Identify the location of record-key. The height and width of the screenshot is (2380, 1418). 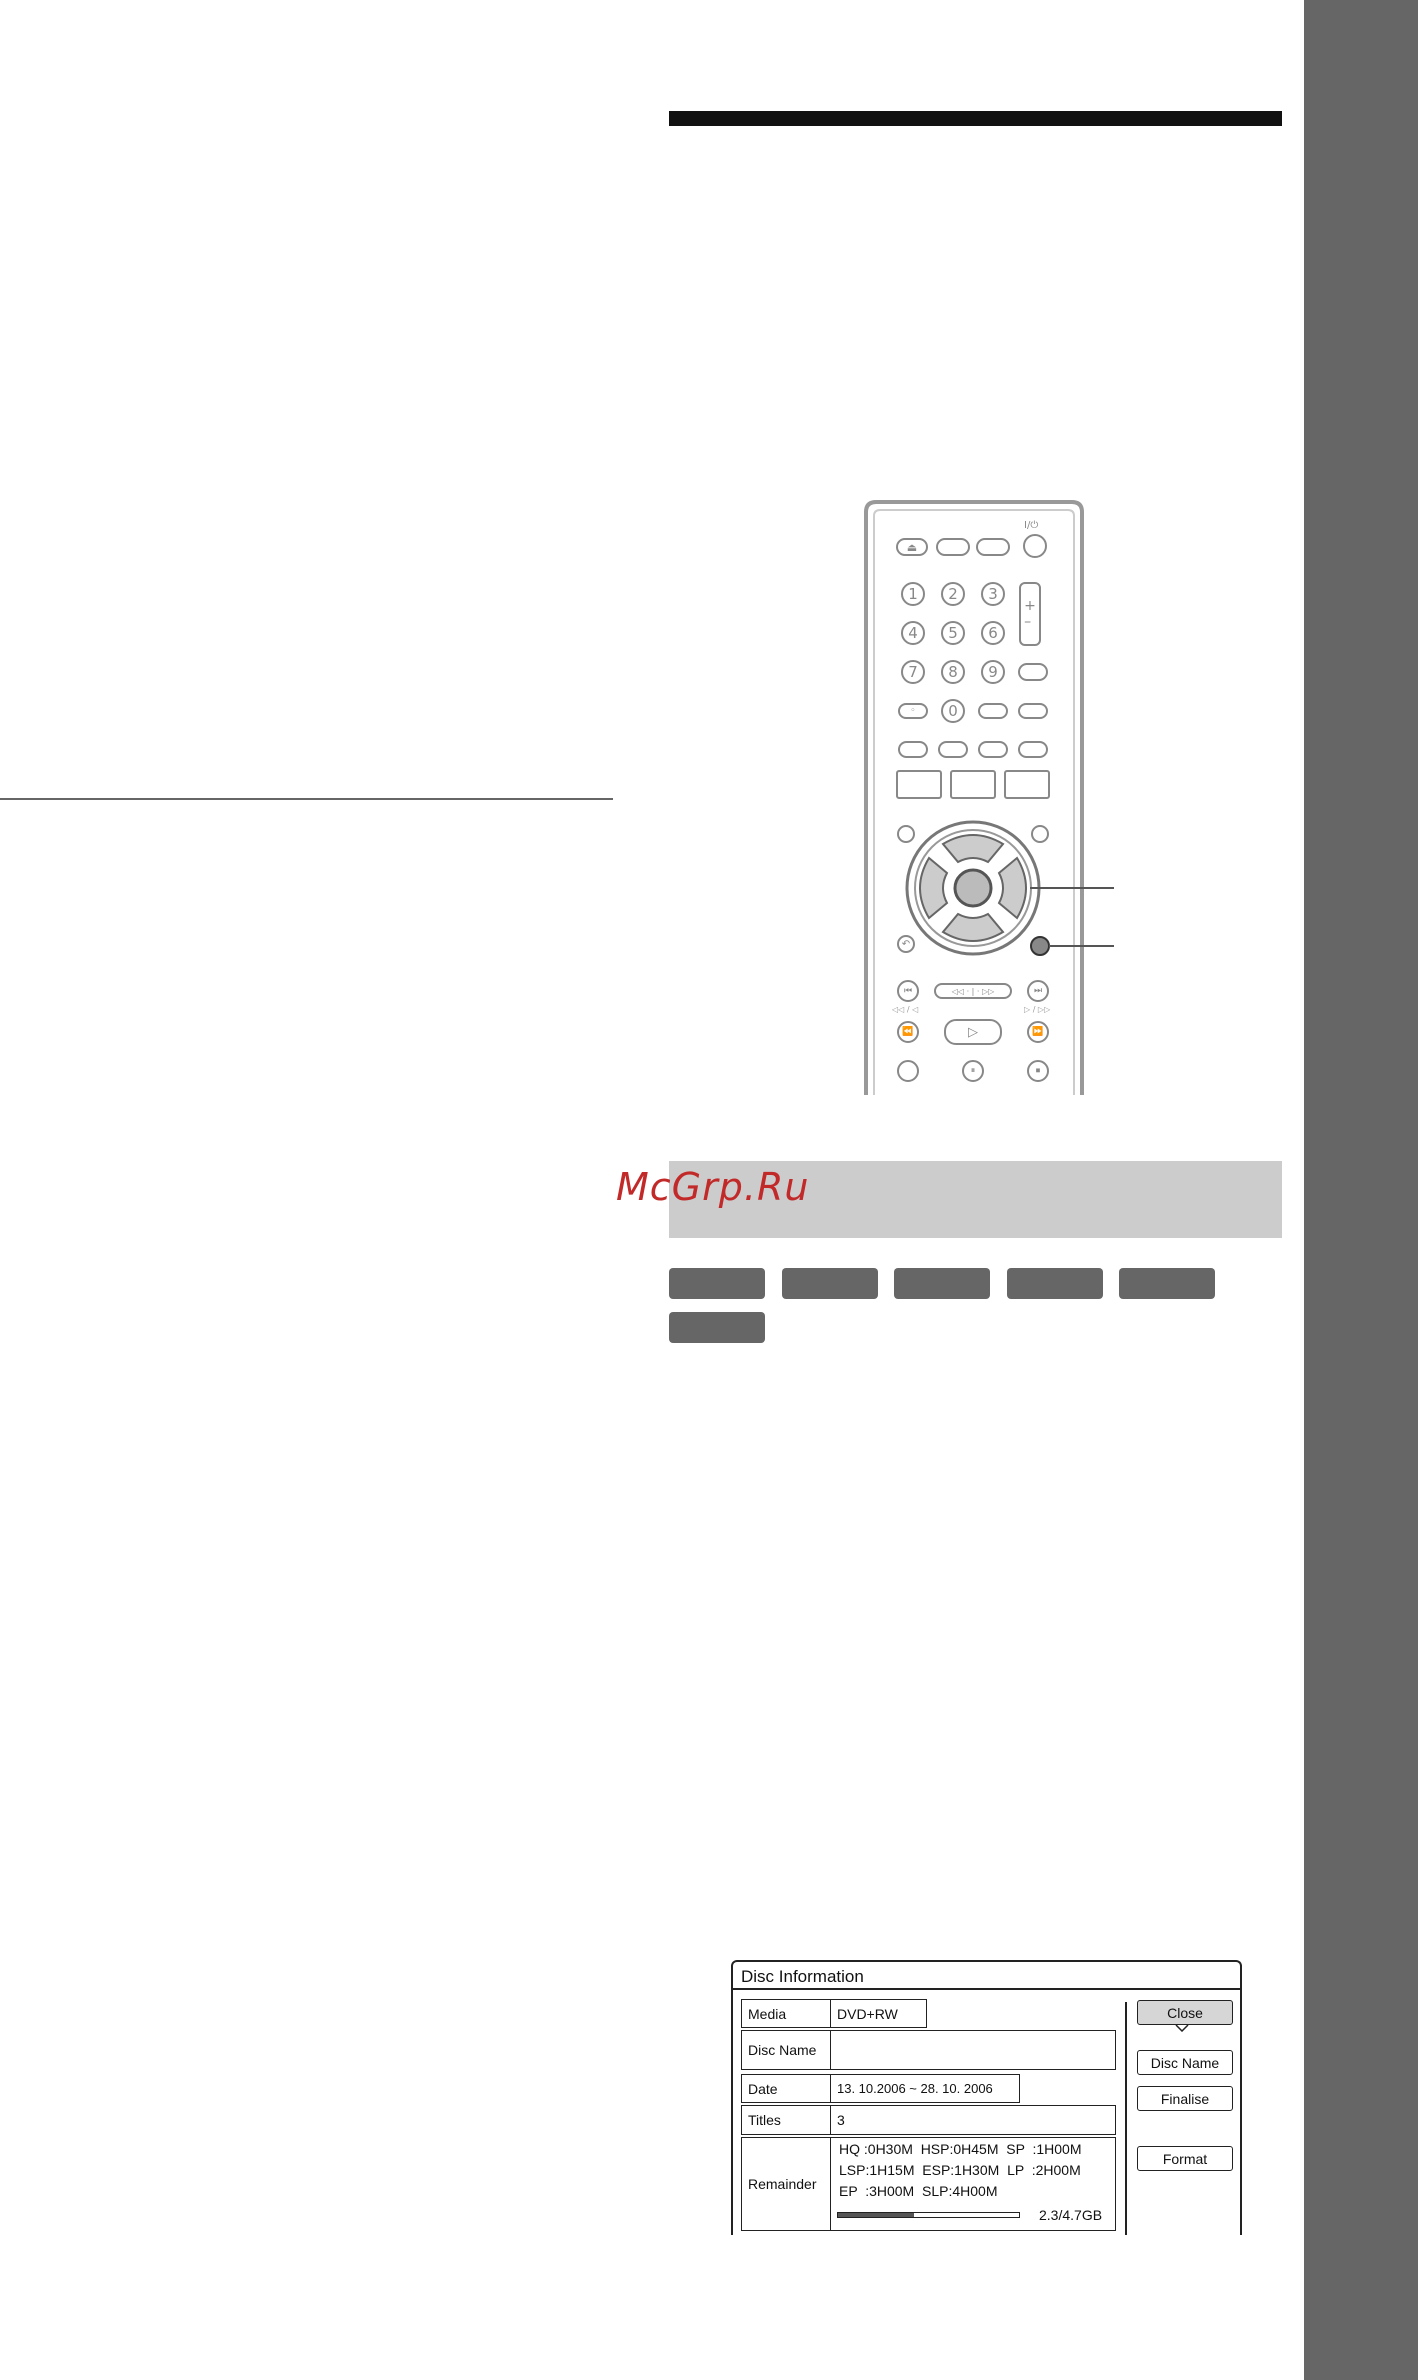
(908, 1071).